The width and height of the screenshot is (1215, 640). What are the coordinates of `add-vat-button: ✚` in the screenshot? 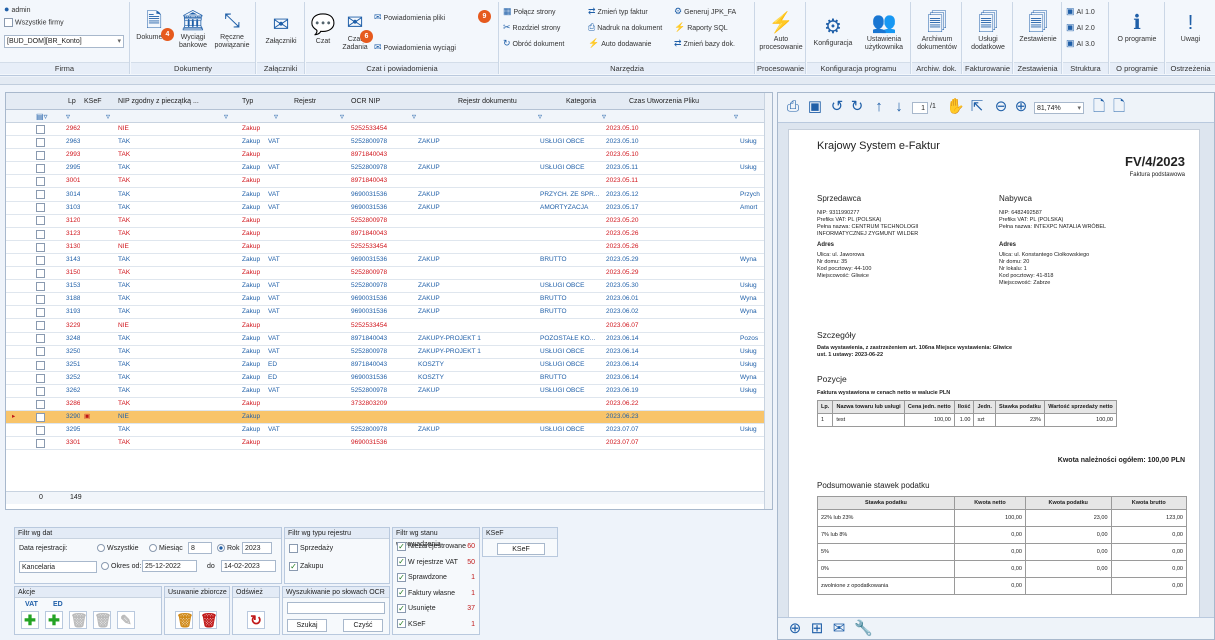 It's located at (30, 620).